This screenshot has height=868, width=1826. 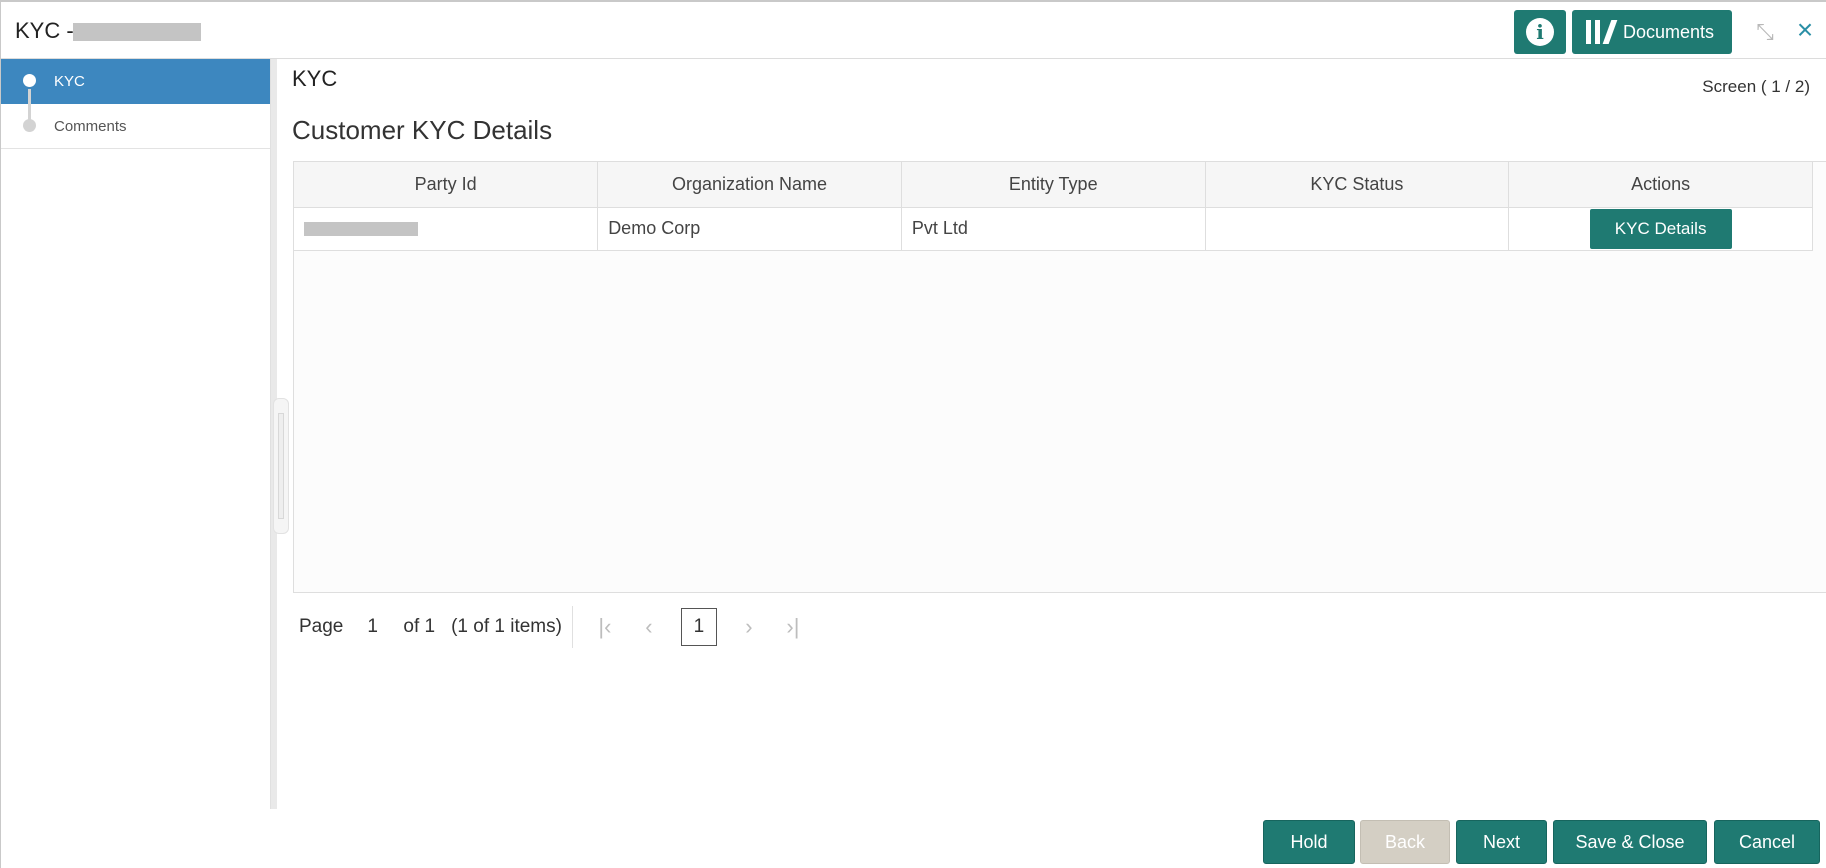 I want to click on save-close-button: Save & Close, so click(x=1630, y=842).